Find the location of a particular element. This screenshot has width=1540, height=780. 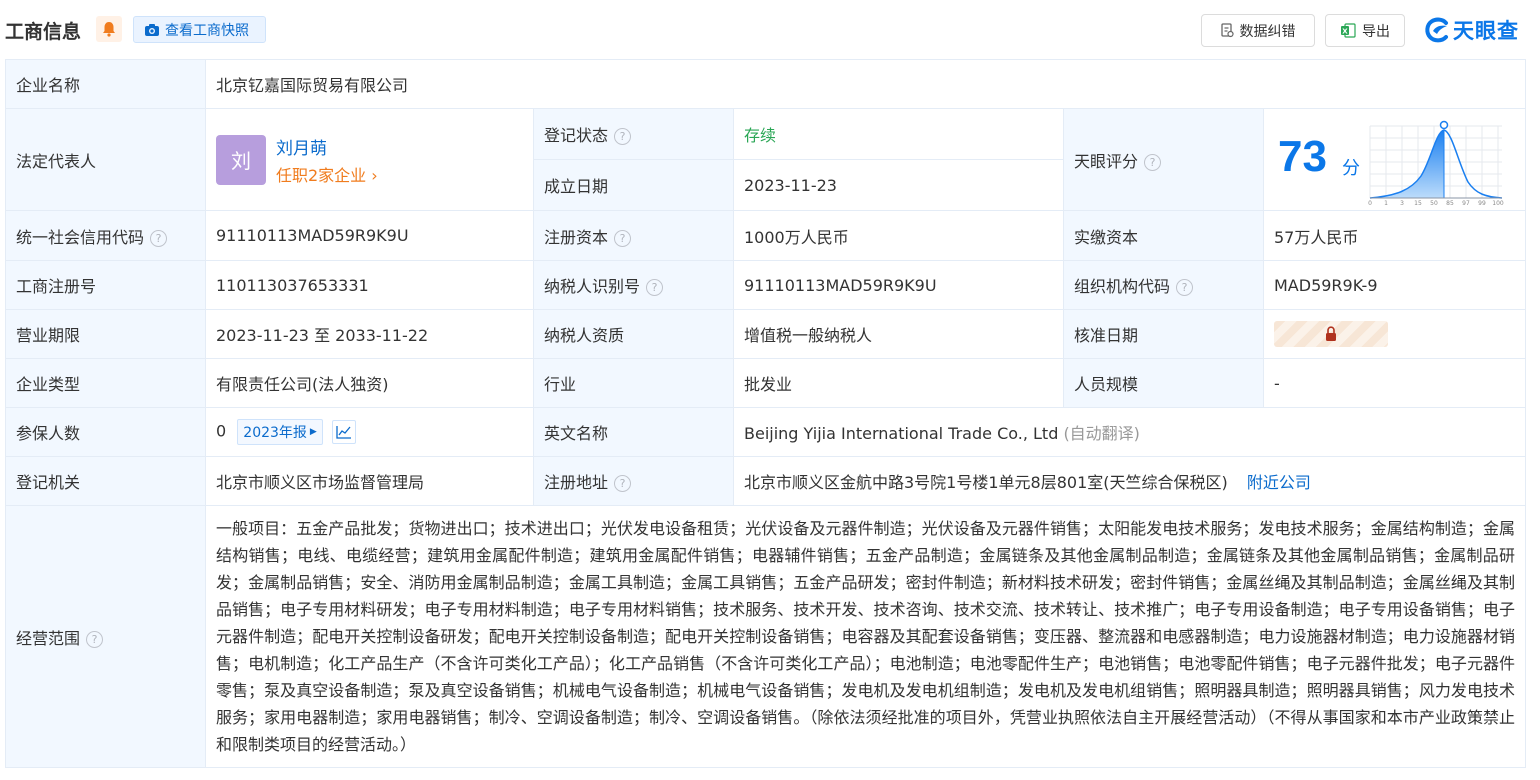

company-type: 有限责任公司(法人独资) is located at coordinates (369, 383).